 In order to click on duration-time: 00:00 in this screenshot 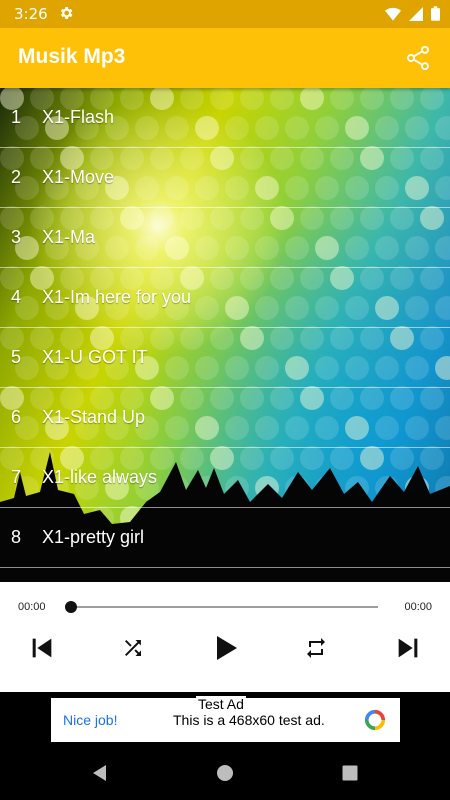, I will do `click(418, 607)`.